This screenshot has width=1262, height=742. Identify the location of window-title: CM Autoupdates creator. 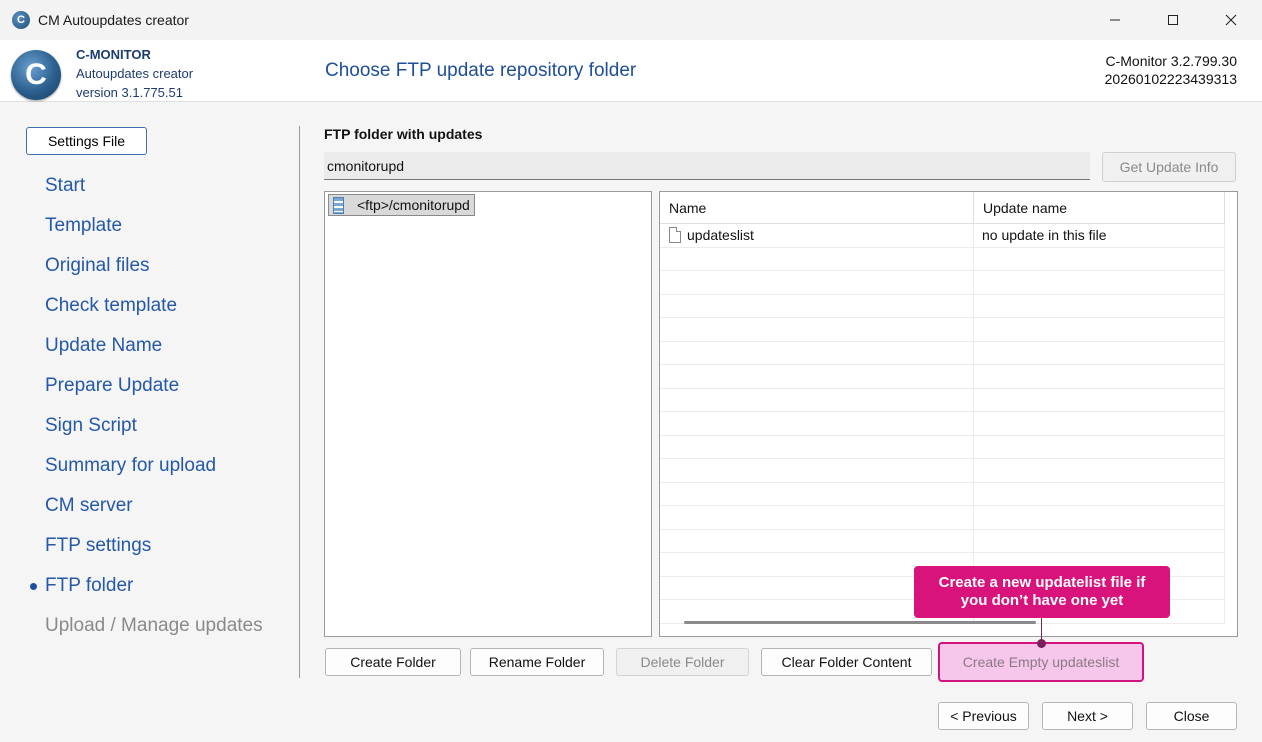
(113, 20).